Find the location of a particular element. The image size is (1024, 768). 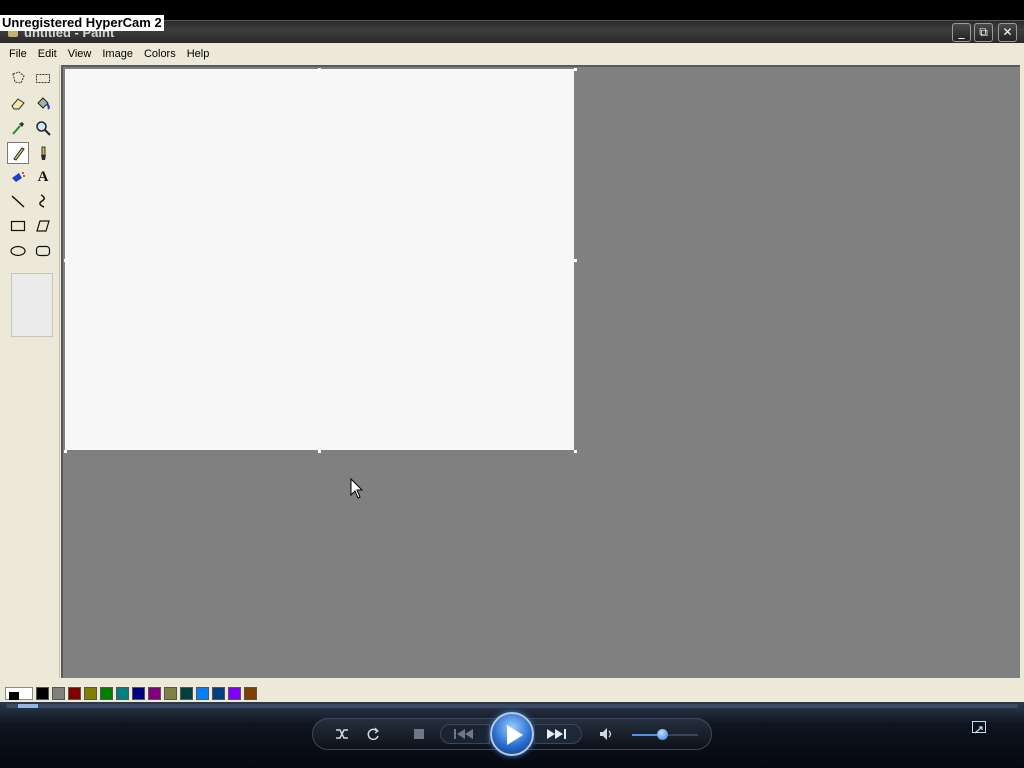

media-player-bar is located at coordinates (512, 735).